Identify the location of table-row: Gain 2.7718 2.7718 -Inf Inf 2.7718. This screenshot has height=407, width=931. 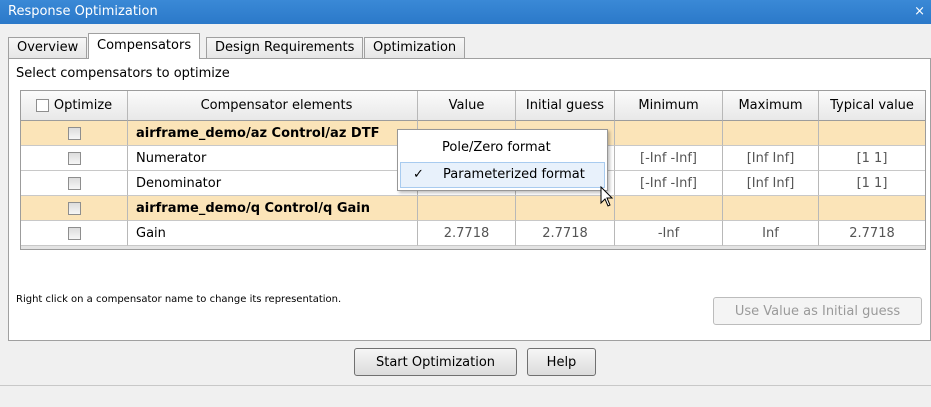
(473, 233).